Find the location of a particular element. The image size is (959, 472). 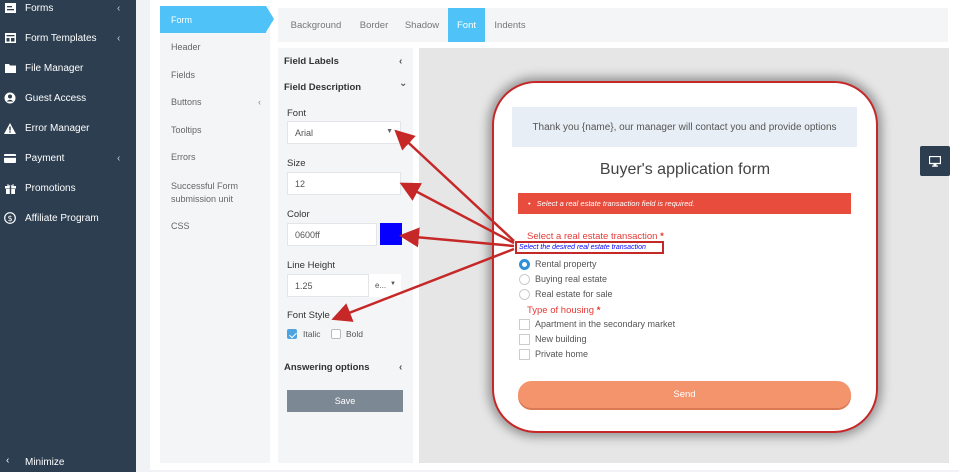

font-style-label: Font Style is located at coordinates (308, 315).